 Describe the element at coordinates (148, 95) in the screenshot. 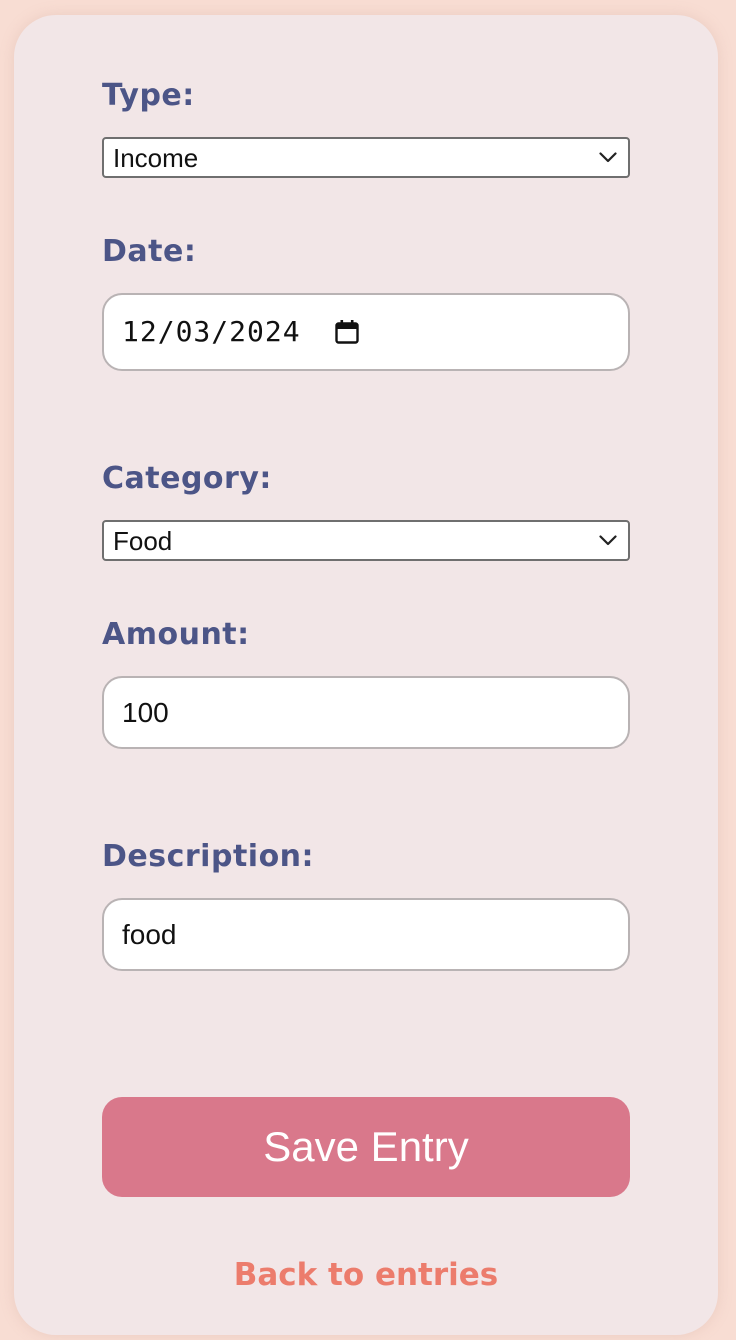

I see `type-label: Type:` at that location.